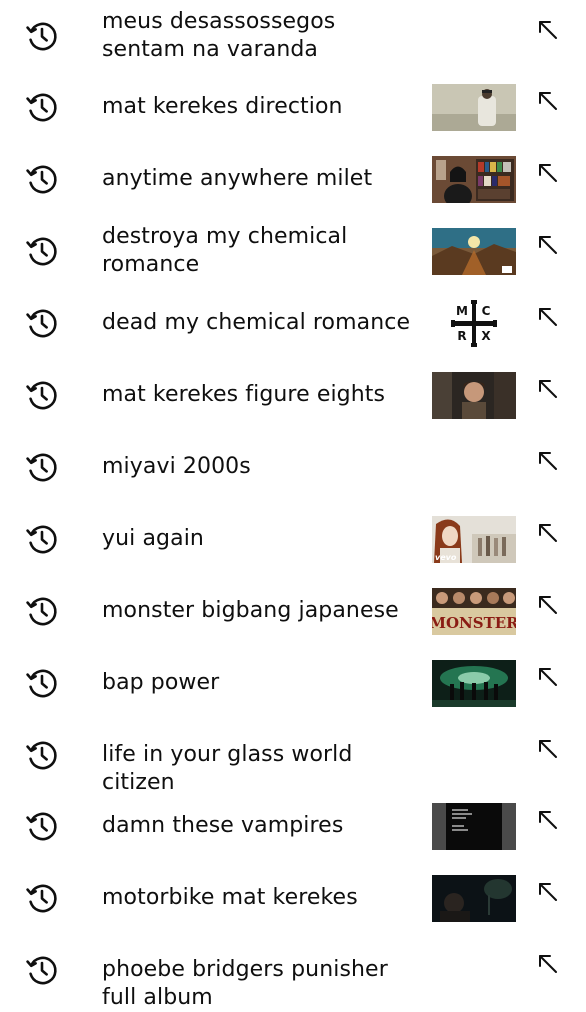 The width and height of the screenshot is (586, 1012). I want to click on search-suggestion-row: destroya my chemical romance, so click(293, 251).